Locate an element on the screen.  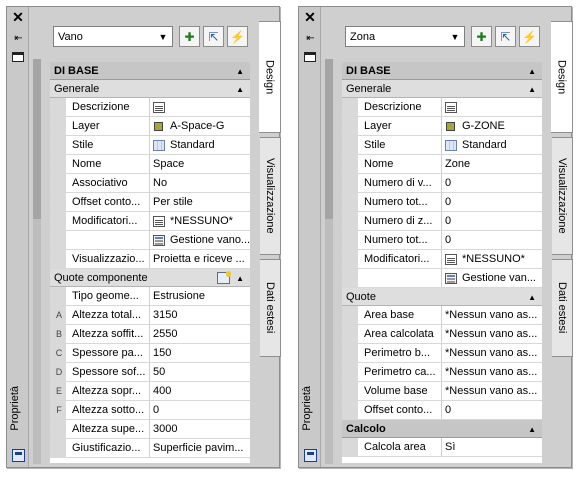
property-row: Numero di v... 0 is located at coordinates (442, 183).